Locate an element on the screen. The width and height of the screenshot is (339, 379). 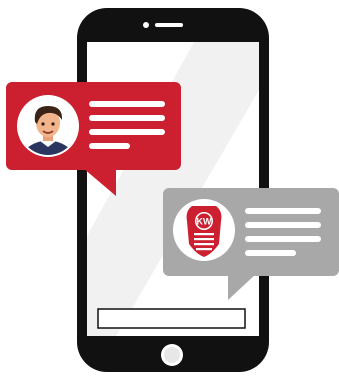
logo-letters: KW is located at coordinates (204, 222).